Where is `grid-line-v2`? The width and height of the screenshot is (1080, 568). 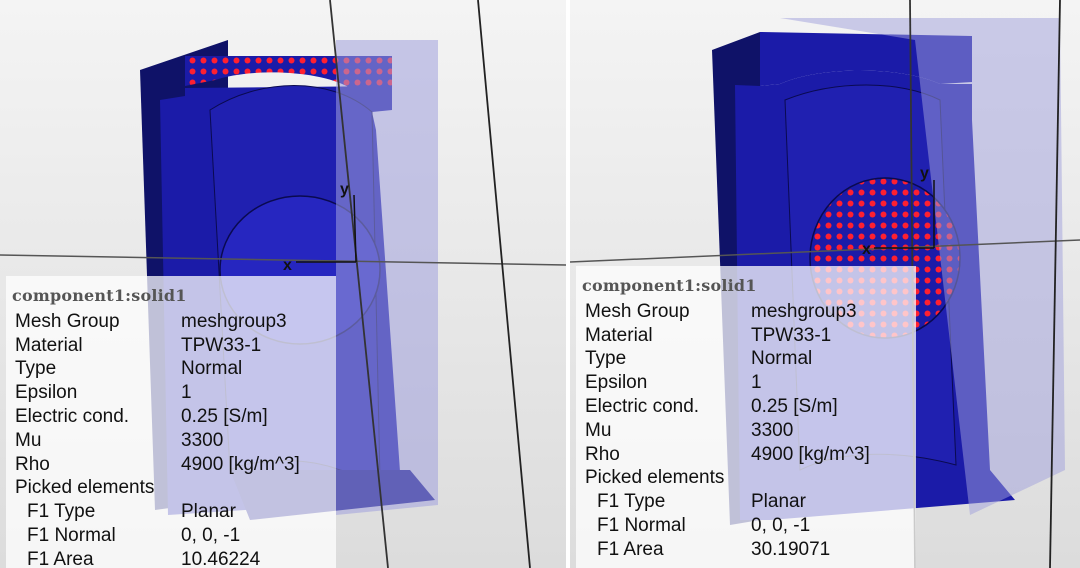 grid-line-v2 is located at coordinates (504, 284).